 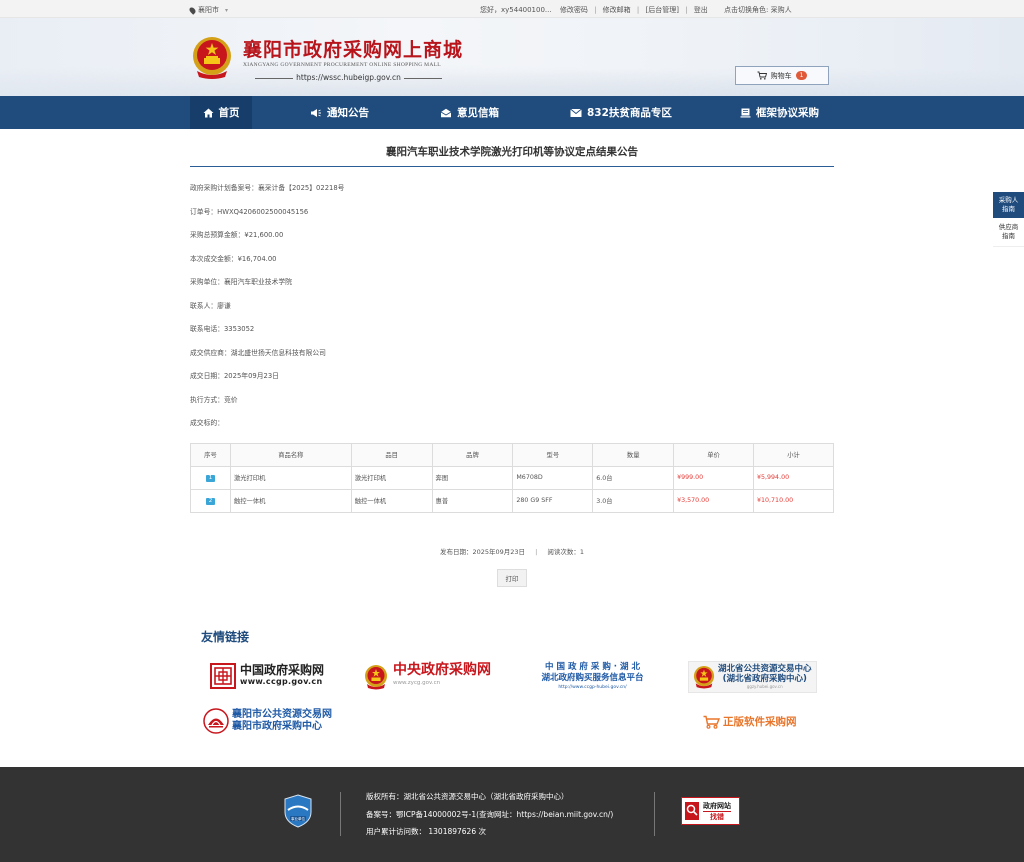 I want to click on link-zycg: 中央政府采购网 www.zycg.gov.cn, so click(x=427, y=676).